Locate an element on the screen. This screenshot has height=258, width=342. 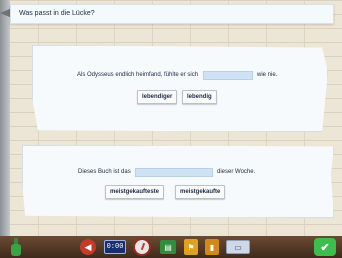
choice-button-lebendig: lebendig is located at coordinates (199, 97).